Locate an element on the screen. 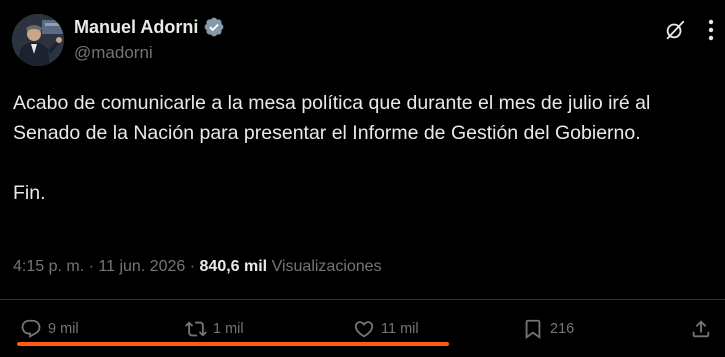 The width and height of the screenshot is (725, 357). retweet-count: 1 mil is located at coordinates (228, 329).